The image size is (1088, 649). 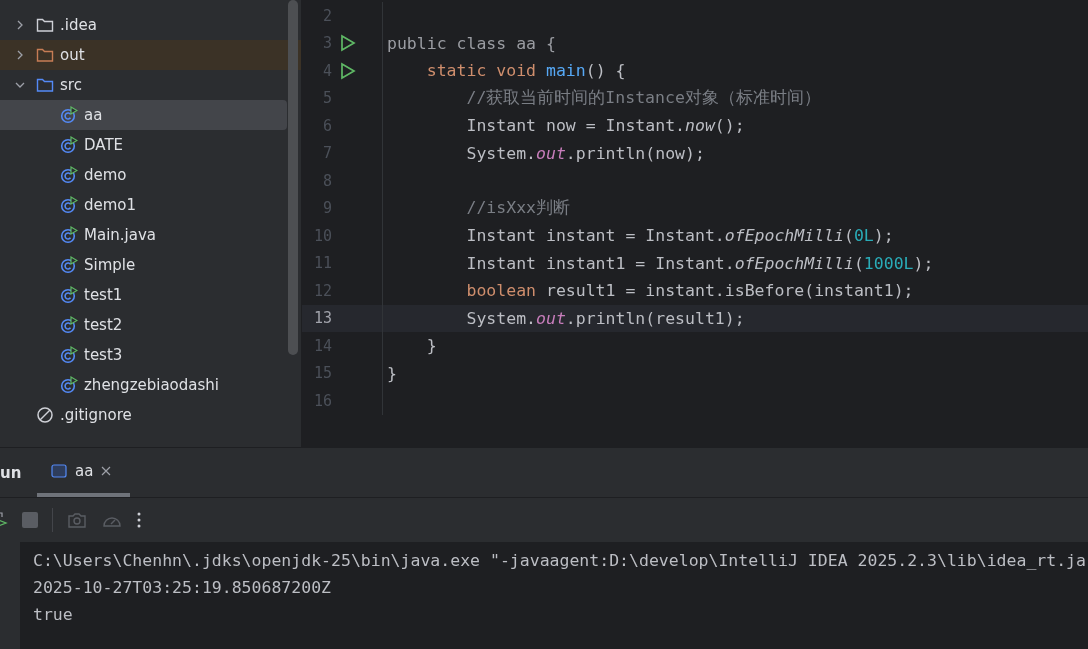 I want to click on rerun-icon, so click(x=4, y=520).